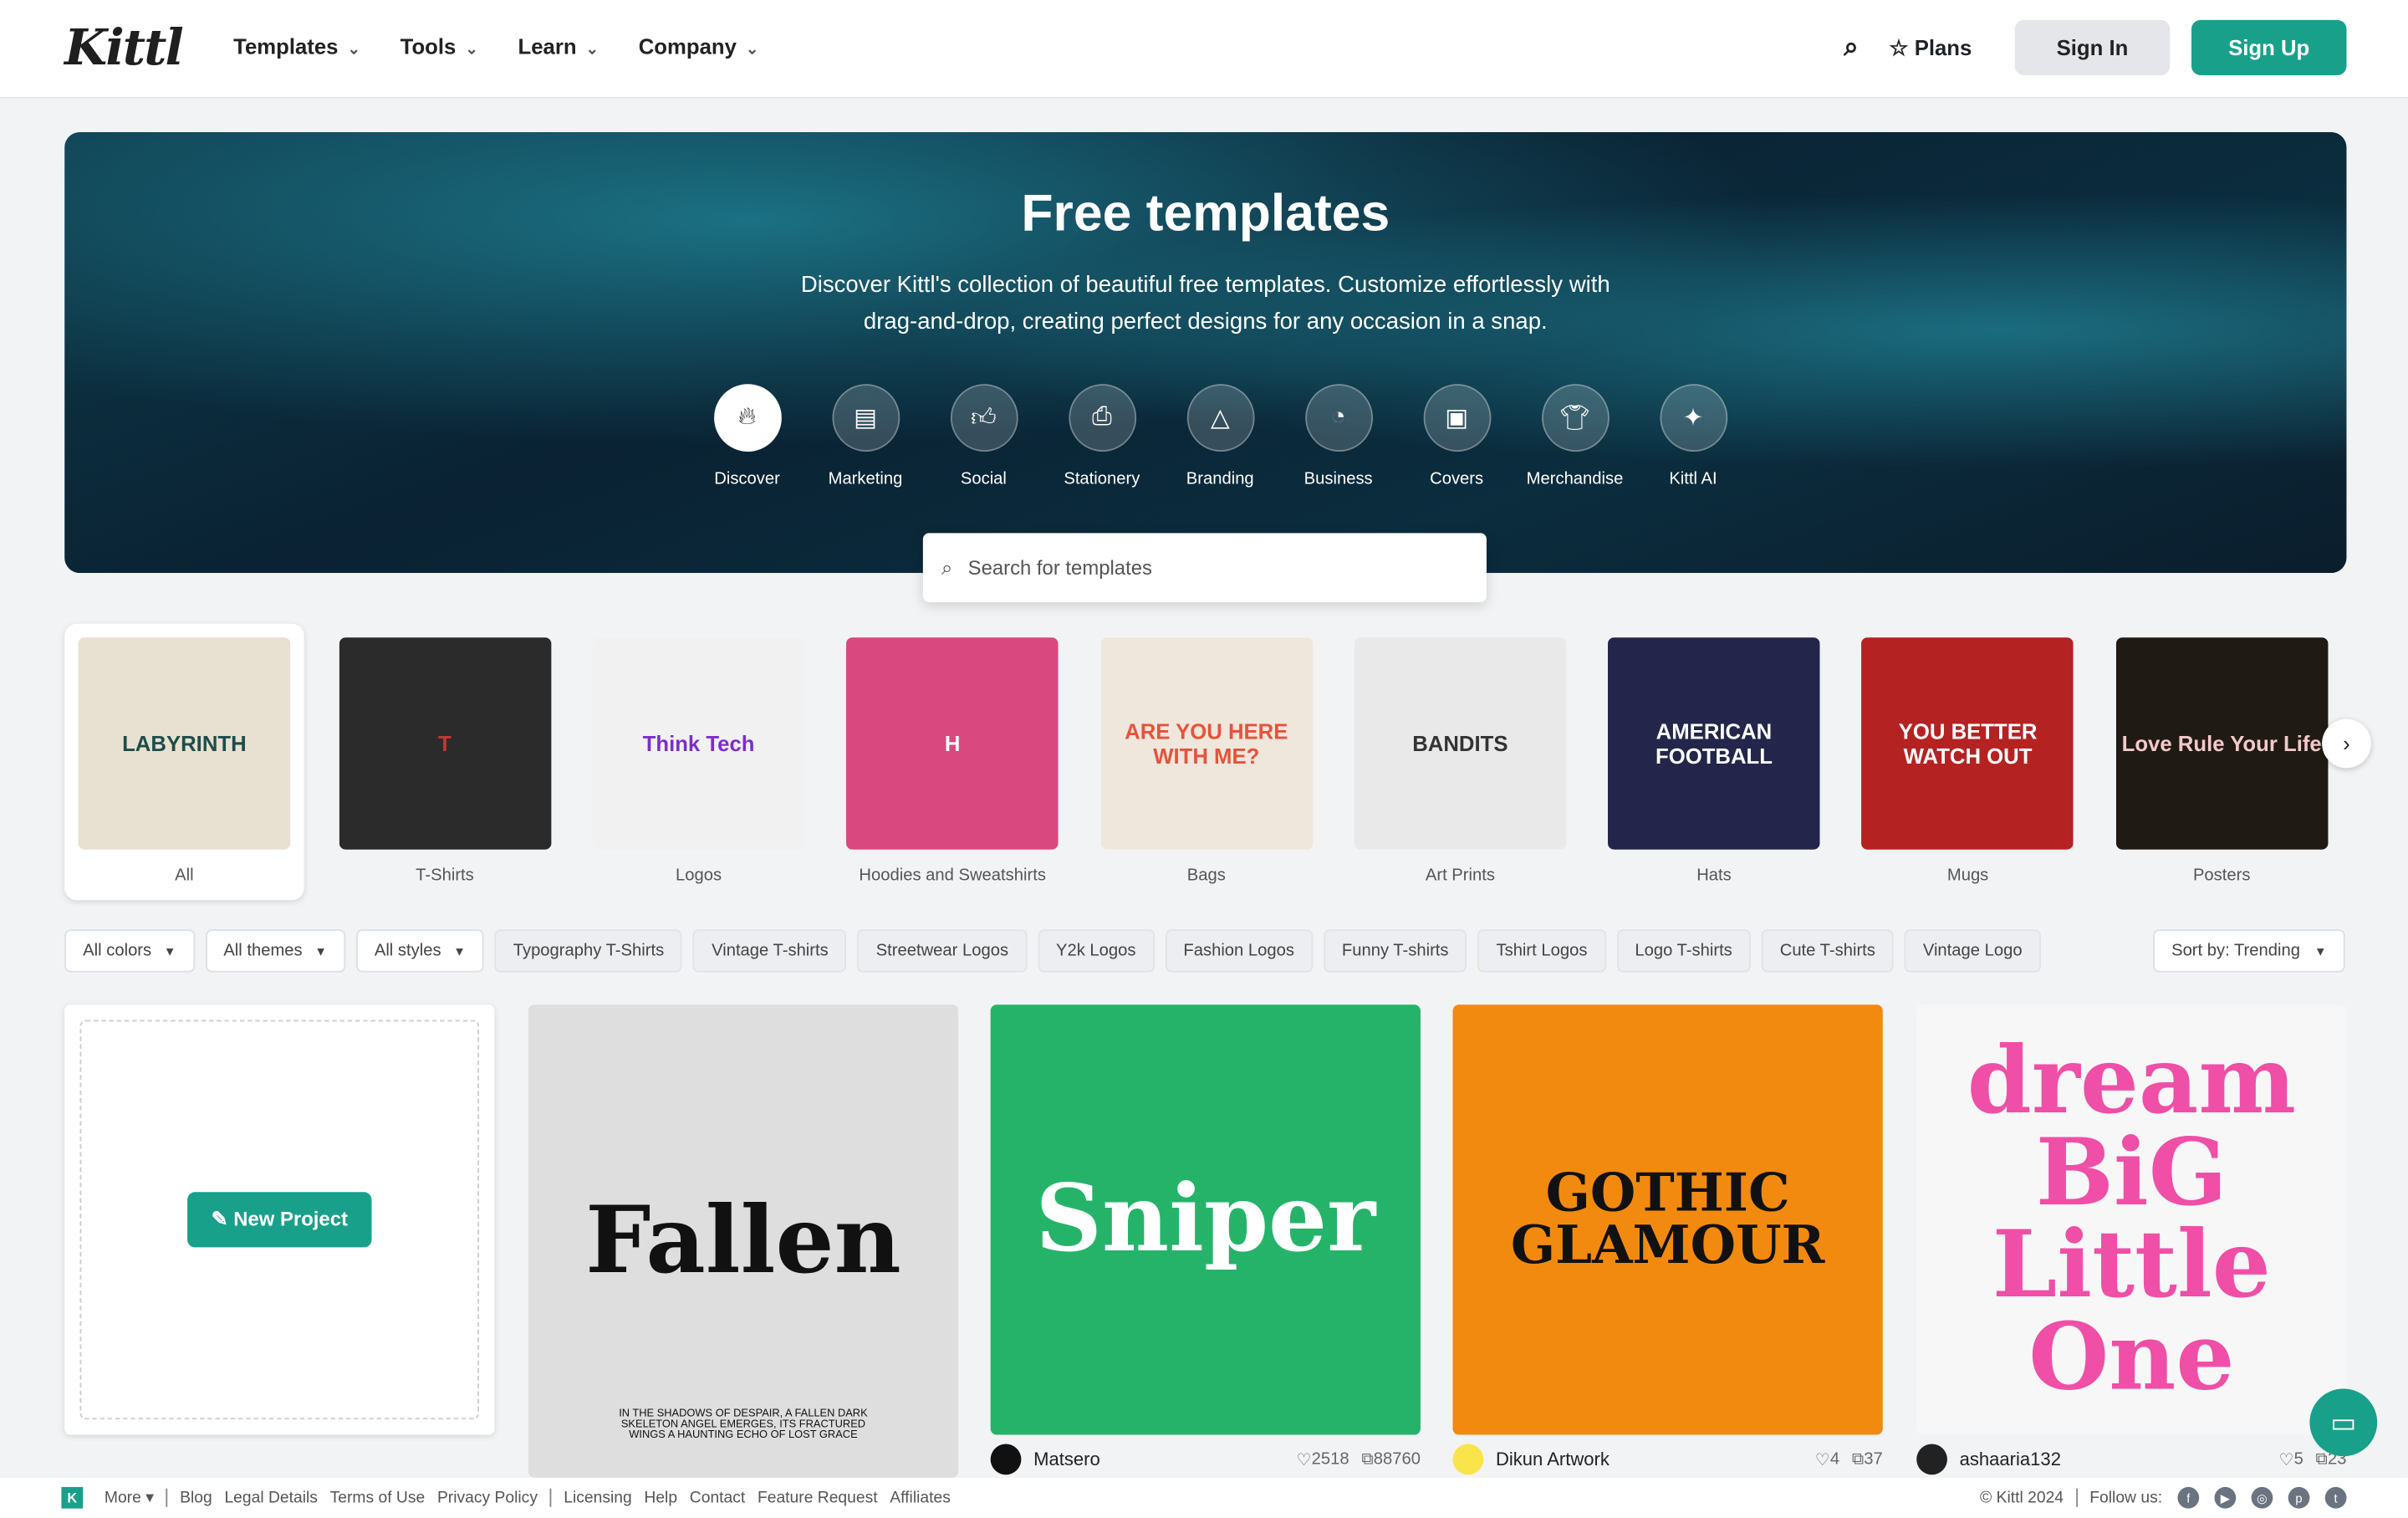 The height and width of the screenshot is (1518, 2408). I want to click on product-category-posters: Love Rule Your Life Posters, so click(2222, 762).